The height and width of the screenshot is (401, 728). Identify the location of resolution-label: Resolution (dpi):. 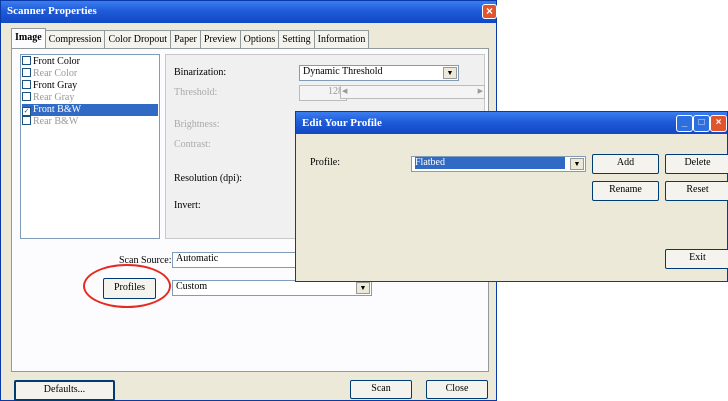
(208, 178).